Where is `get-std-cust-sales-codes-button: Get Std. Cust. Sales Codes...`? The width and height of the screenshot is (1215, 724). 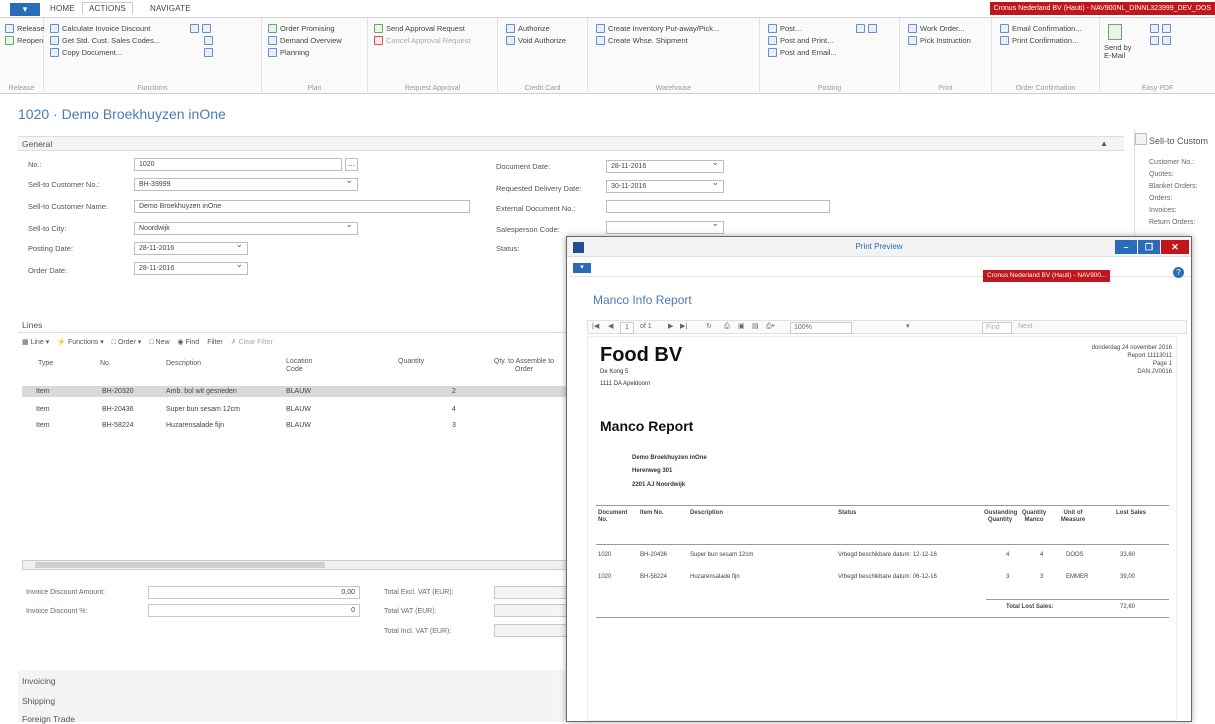 get-std-cust-sales-codes-button: Get Std. Cust. Sales Codes... is located at coordinates (105, 40).